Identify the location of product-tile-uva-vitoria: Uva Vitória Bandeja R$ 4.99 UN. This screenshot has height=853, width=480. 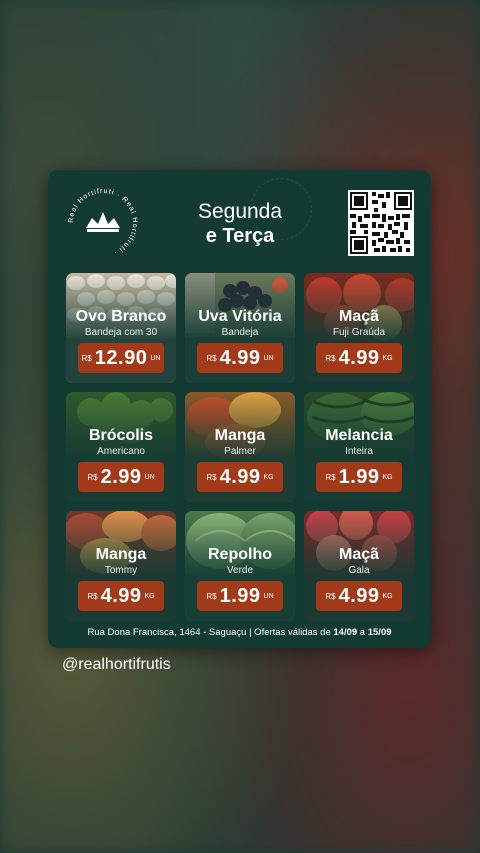
(240, 328).